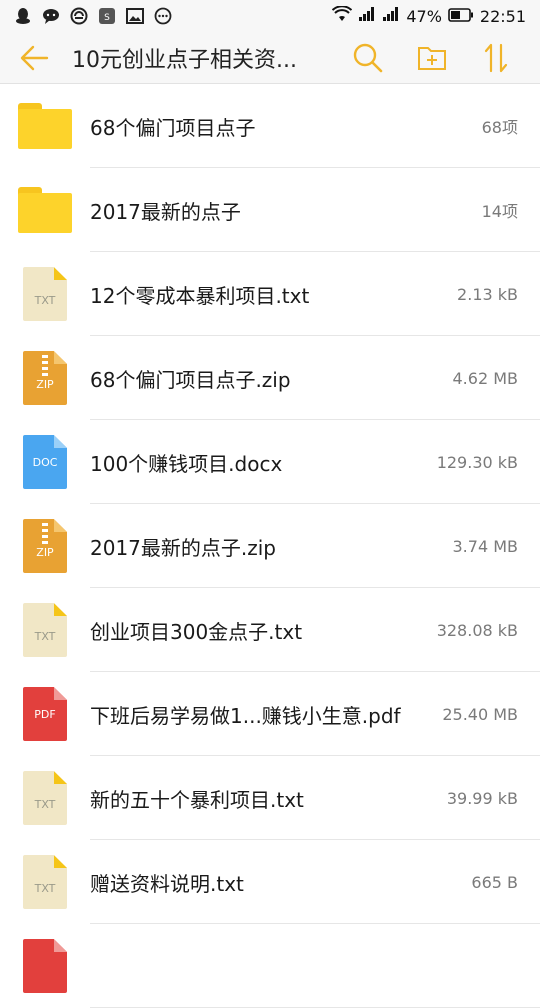 The width and height of the screenshot is (540, 1008). Describe the element at coordinates (79, 16) in the screenshot. I see `sync-icon` at that location.